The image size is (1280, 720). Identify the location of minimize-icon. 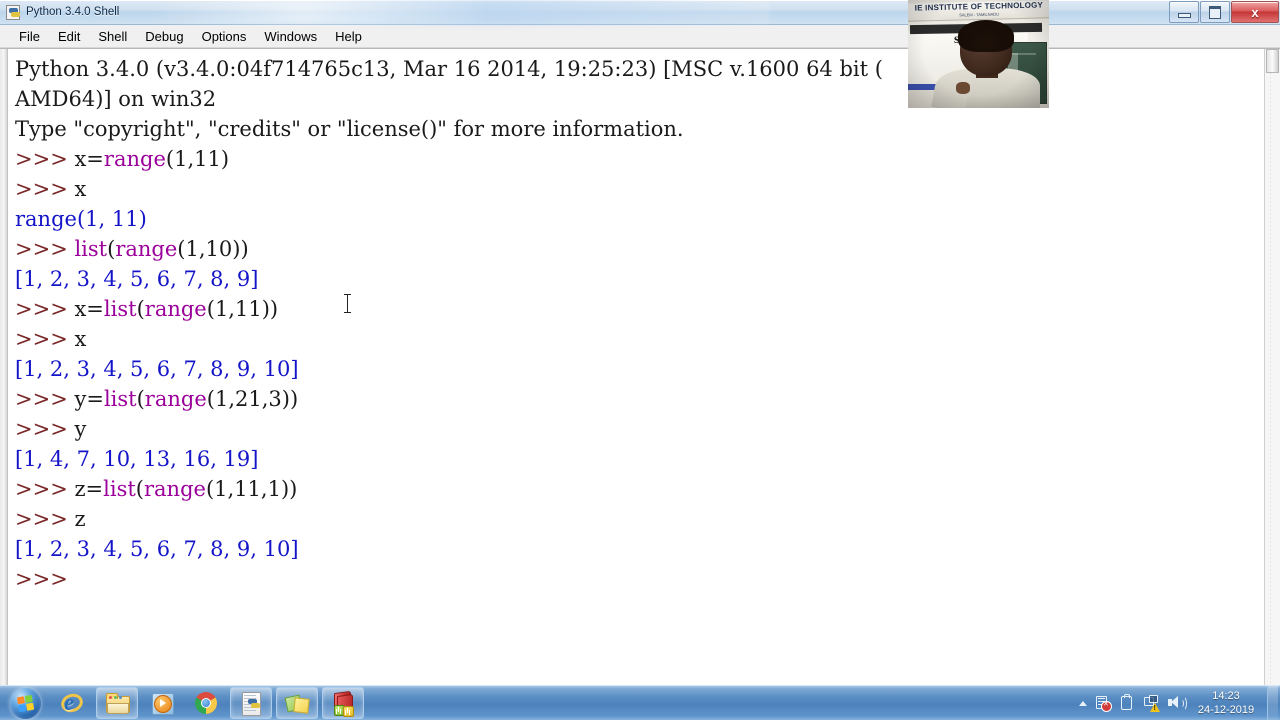
(1184, 15).